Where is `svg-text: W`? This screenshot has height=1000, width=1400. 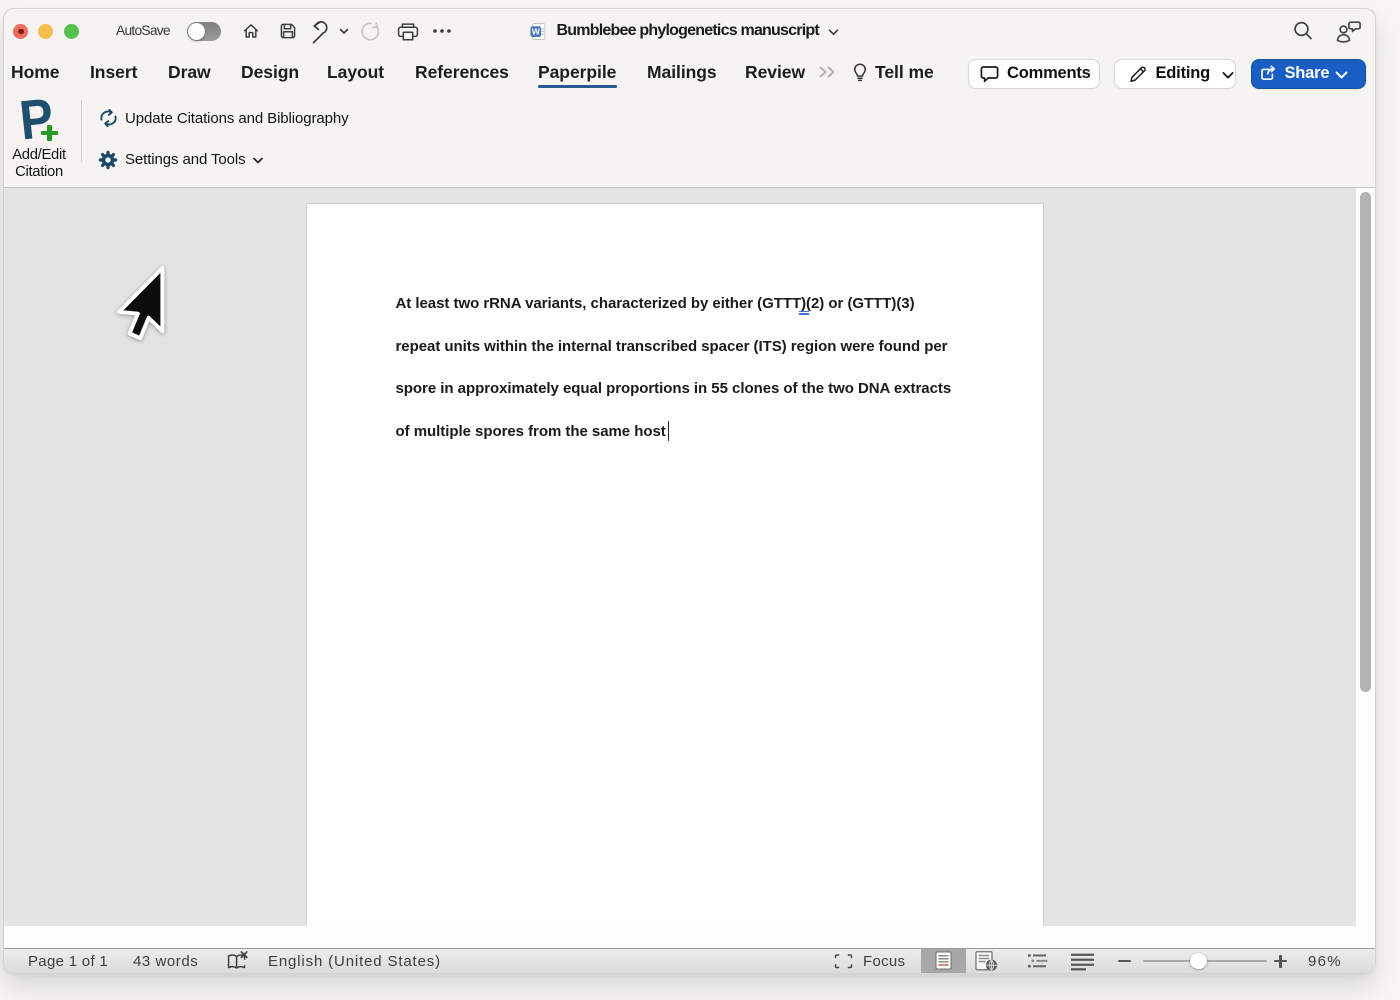 svg-text: W is located at coordinates (535, 31).